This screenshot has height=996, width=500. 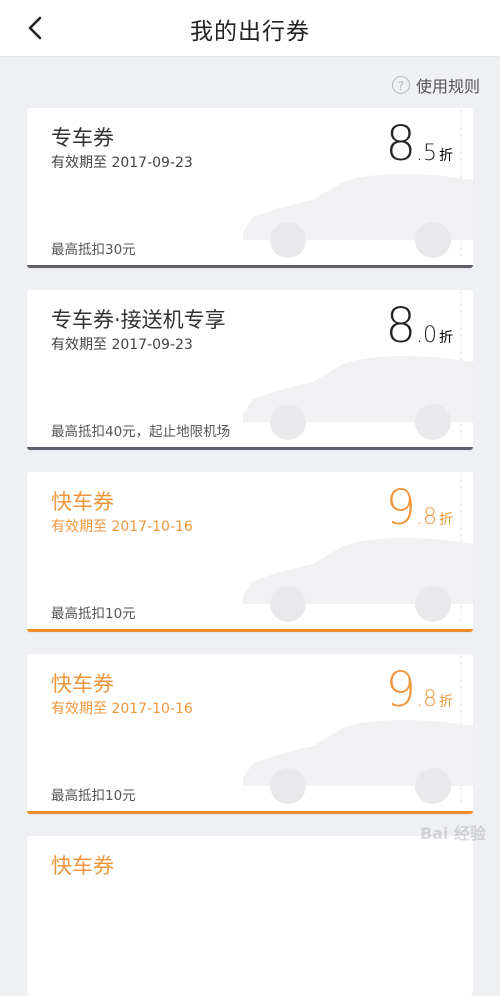 What do you see at coordinates (250, 916) in the screenshot?
I see `coupon-card: 快车券` at bounding box center [250, 916].